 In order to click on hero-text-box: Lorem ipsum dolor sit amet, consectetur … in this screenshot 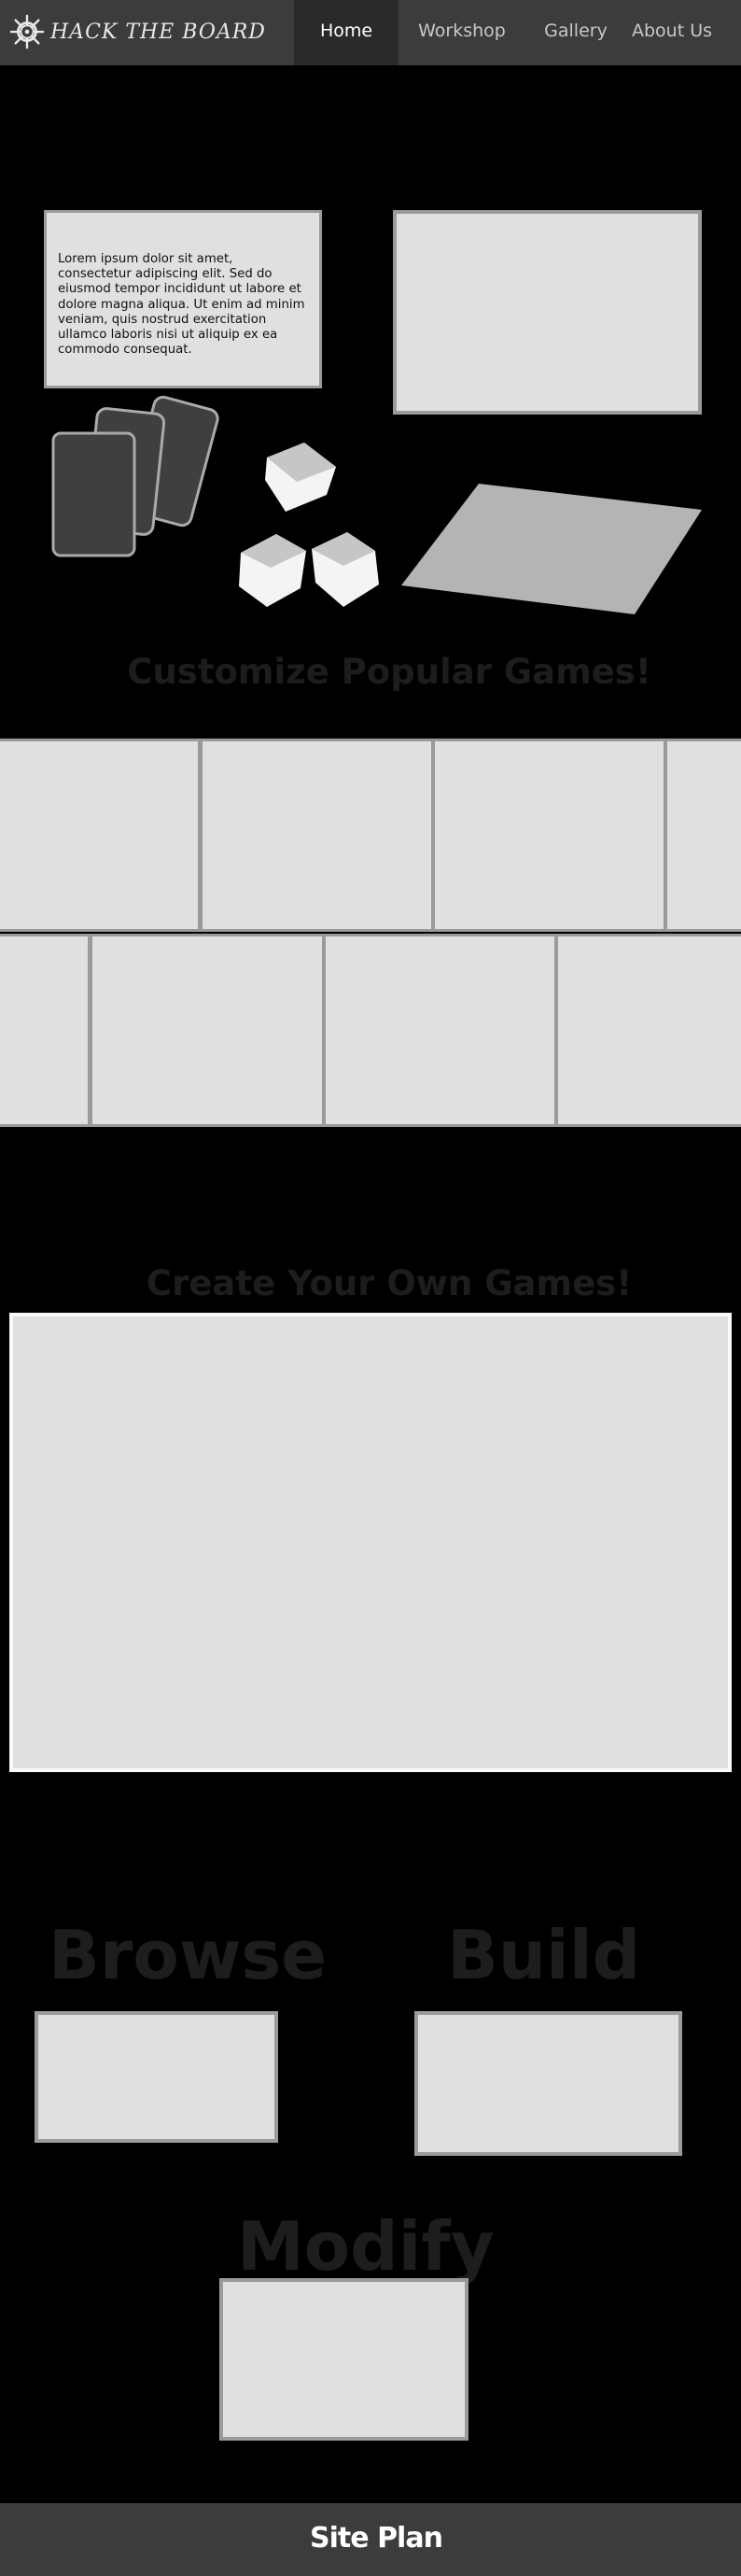, I will do `click(183, 299)`.